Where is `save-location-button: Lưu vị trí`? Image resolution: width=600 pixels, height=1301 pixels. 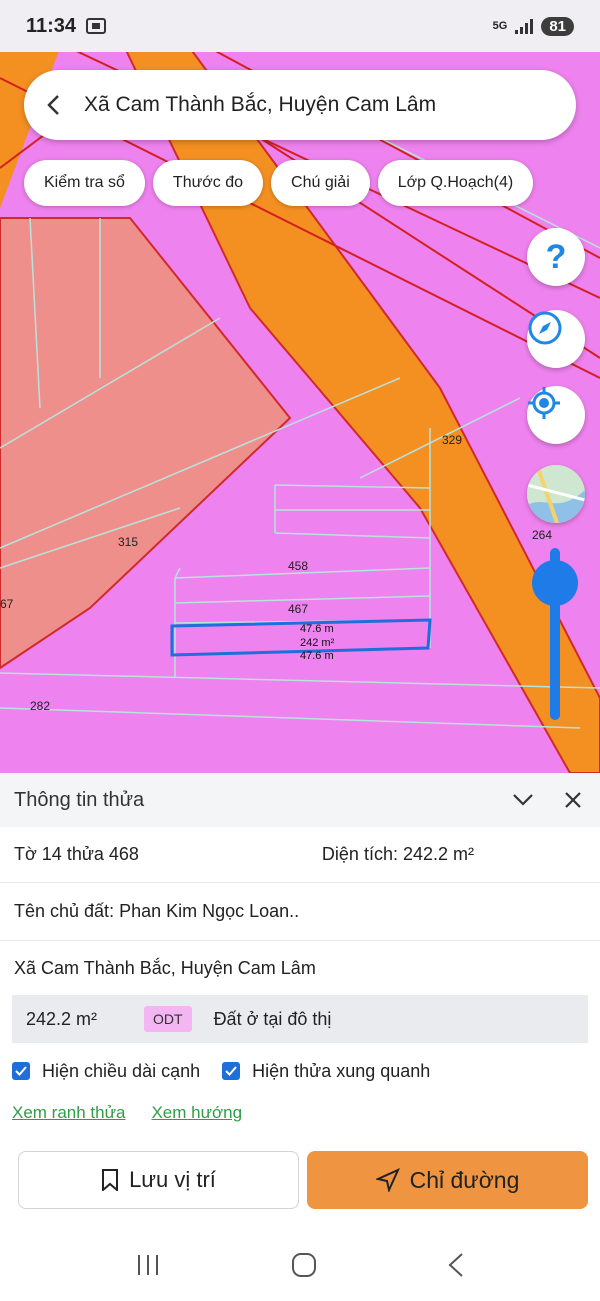 save-location-button: Lưu vị trí is located at coordinates (158, 1180).